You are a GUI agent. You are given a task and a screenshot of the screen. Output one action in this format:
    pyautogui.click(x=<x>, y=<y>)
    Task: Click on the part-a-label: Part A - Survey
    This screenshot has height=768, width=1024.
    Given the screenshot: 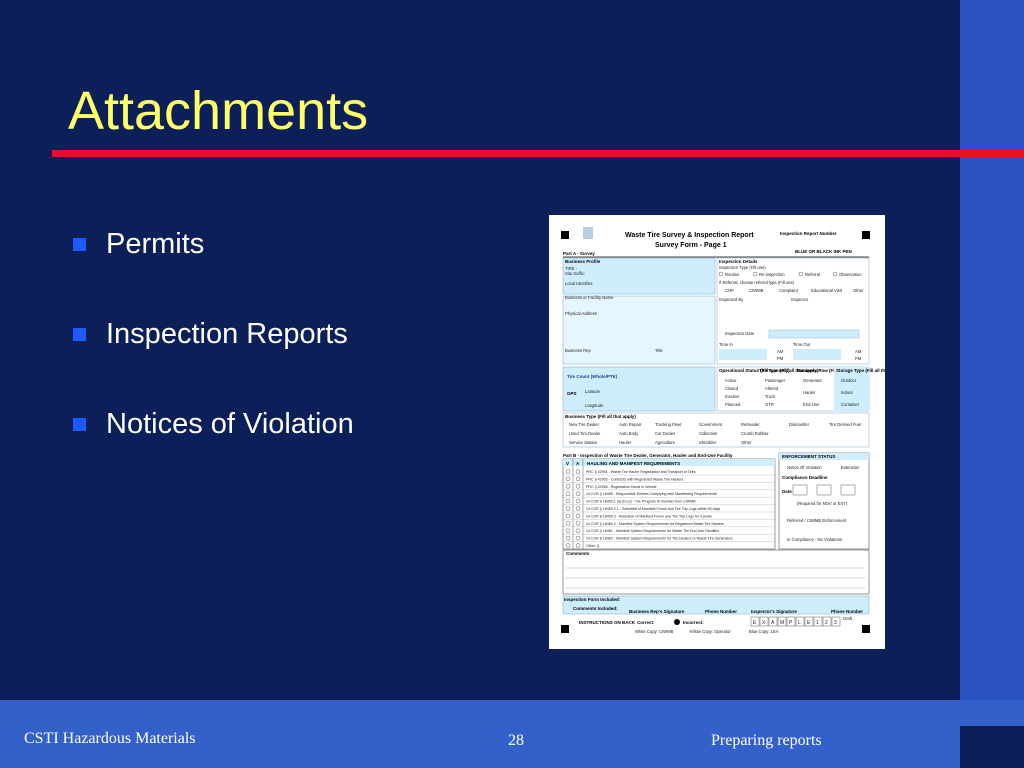 What is the action you would take?
    pyautogui.click(x=579, y=253)
    